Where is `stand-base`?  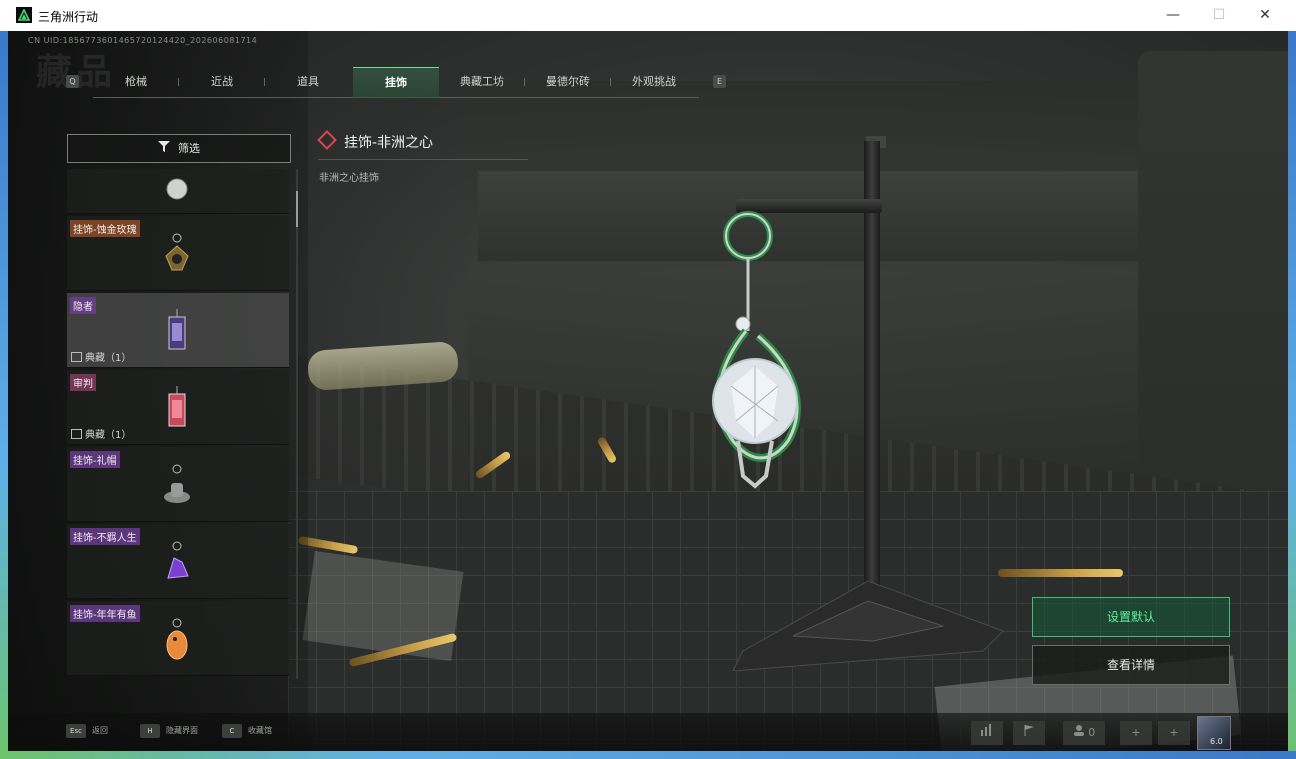 stand-base is located at coordinates (868, 626).